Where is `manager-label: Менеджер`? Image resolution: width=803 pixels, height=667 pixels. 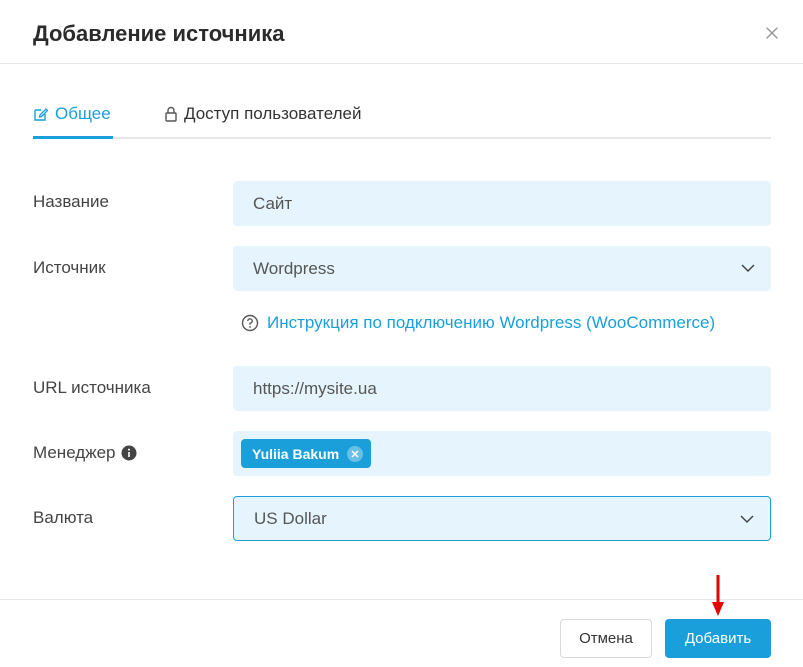
manager-label: Менеджер is located at coordinates (85, 453).